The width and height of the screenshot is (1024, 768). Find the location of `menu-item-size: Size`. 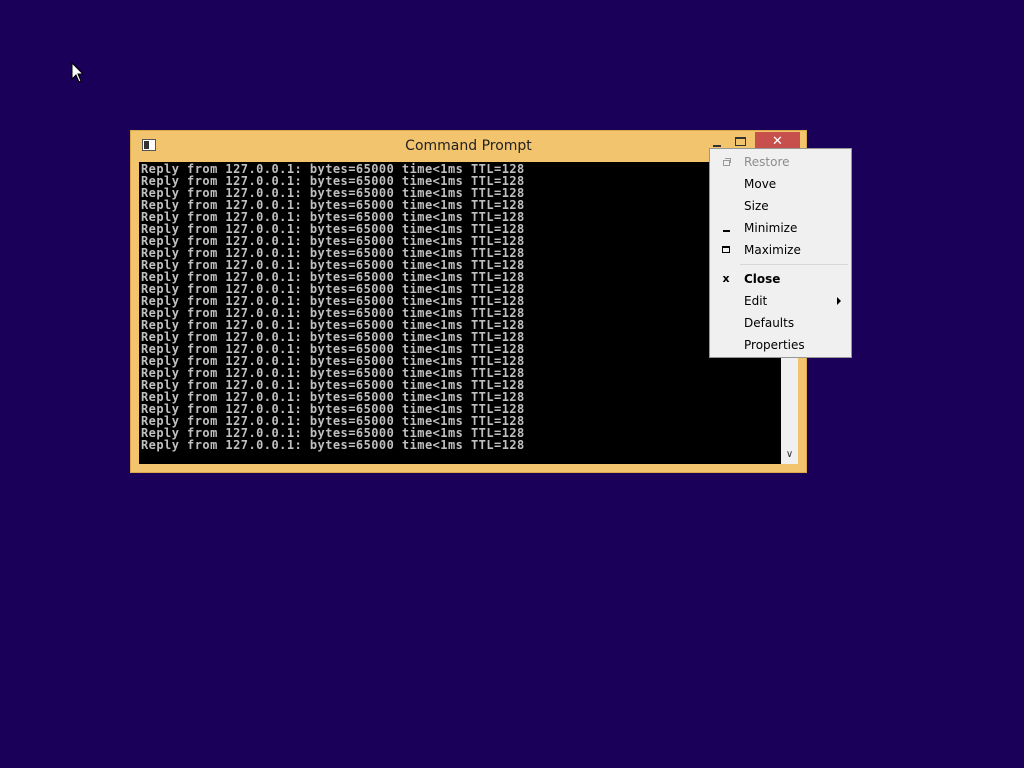

menu-item-size: Size is located at coordinates (780, 206).